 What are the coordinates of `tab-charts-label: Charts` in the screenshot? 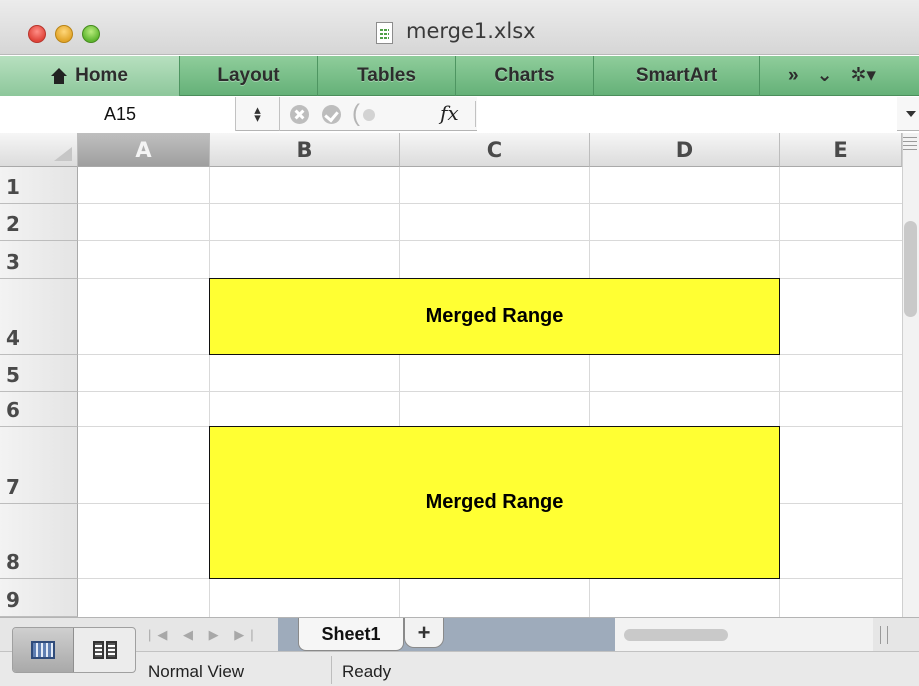 It's located at (524, 75).